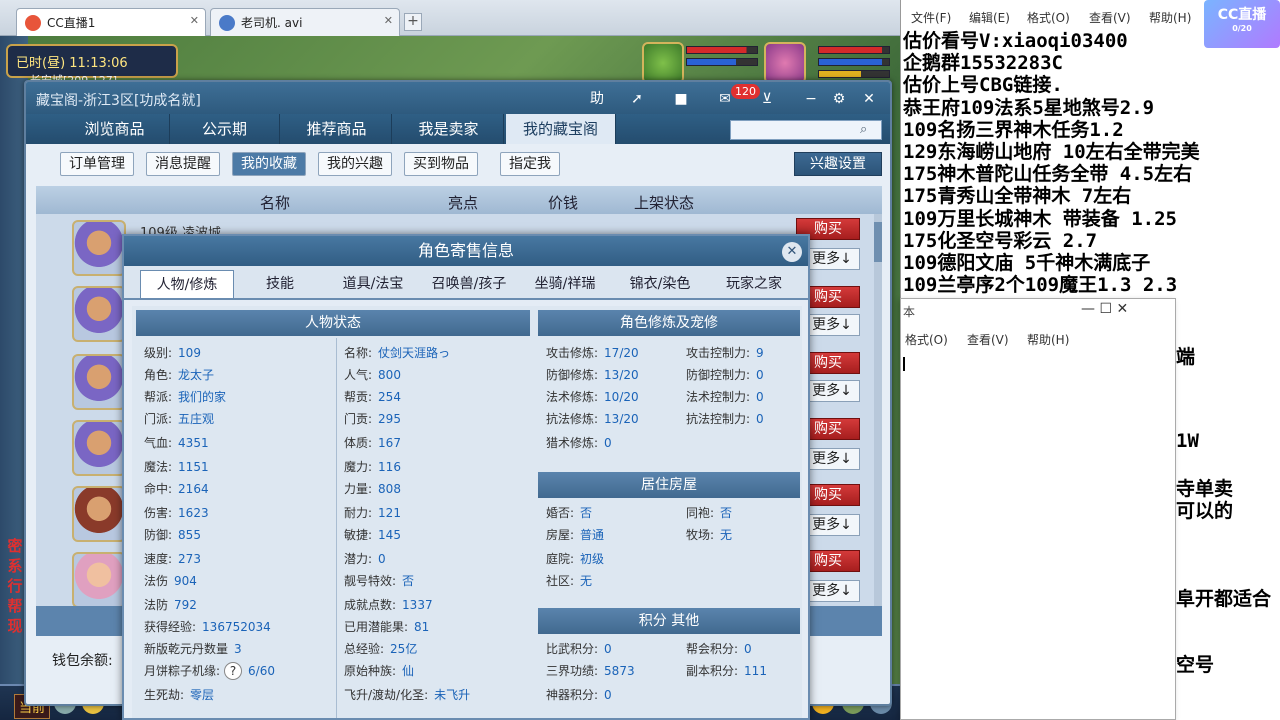 This screenshot has width=1280, height=720. What do you see at coordinates (560, 535) in the screenshot?
I see `stat-key: 房屋:` at bounding box center [560, 535].